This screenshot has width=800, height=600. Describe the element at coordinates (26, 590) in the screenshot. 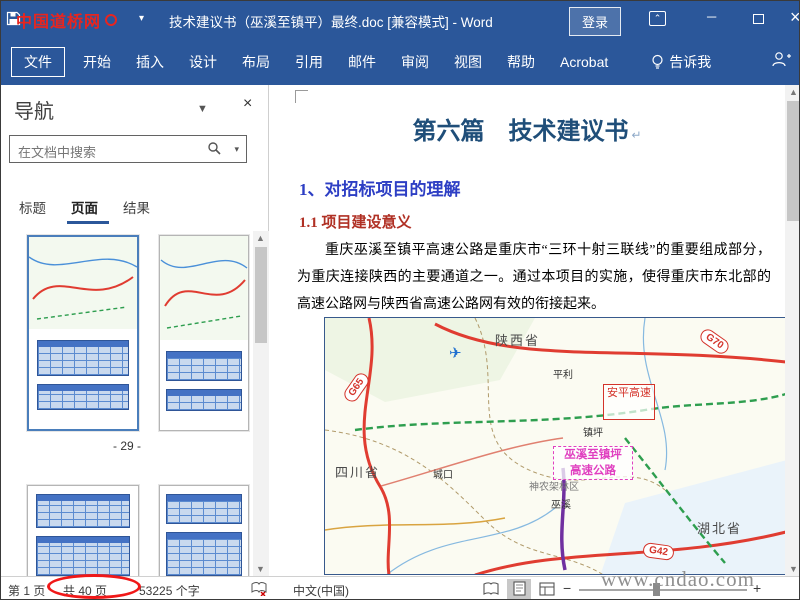

I see `page-indicator: 第 1 页` at that location.